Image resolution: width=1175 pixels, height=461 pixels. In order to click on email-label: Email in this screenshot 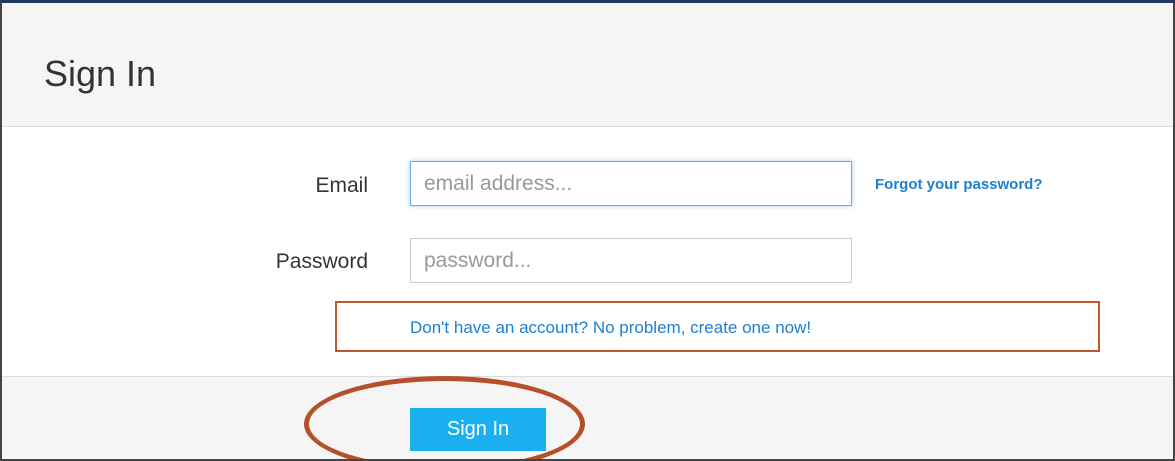, I will do `click(341, 185)`.